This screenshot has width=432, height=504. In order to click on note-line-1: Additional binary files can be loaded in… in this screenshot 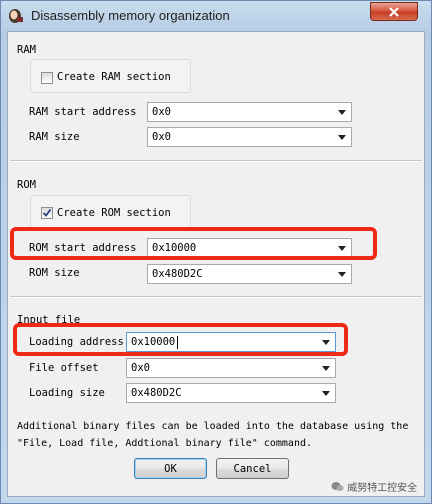, I will do `click(213, 426)`.